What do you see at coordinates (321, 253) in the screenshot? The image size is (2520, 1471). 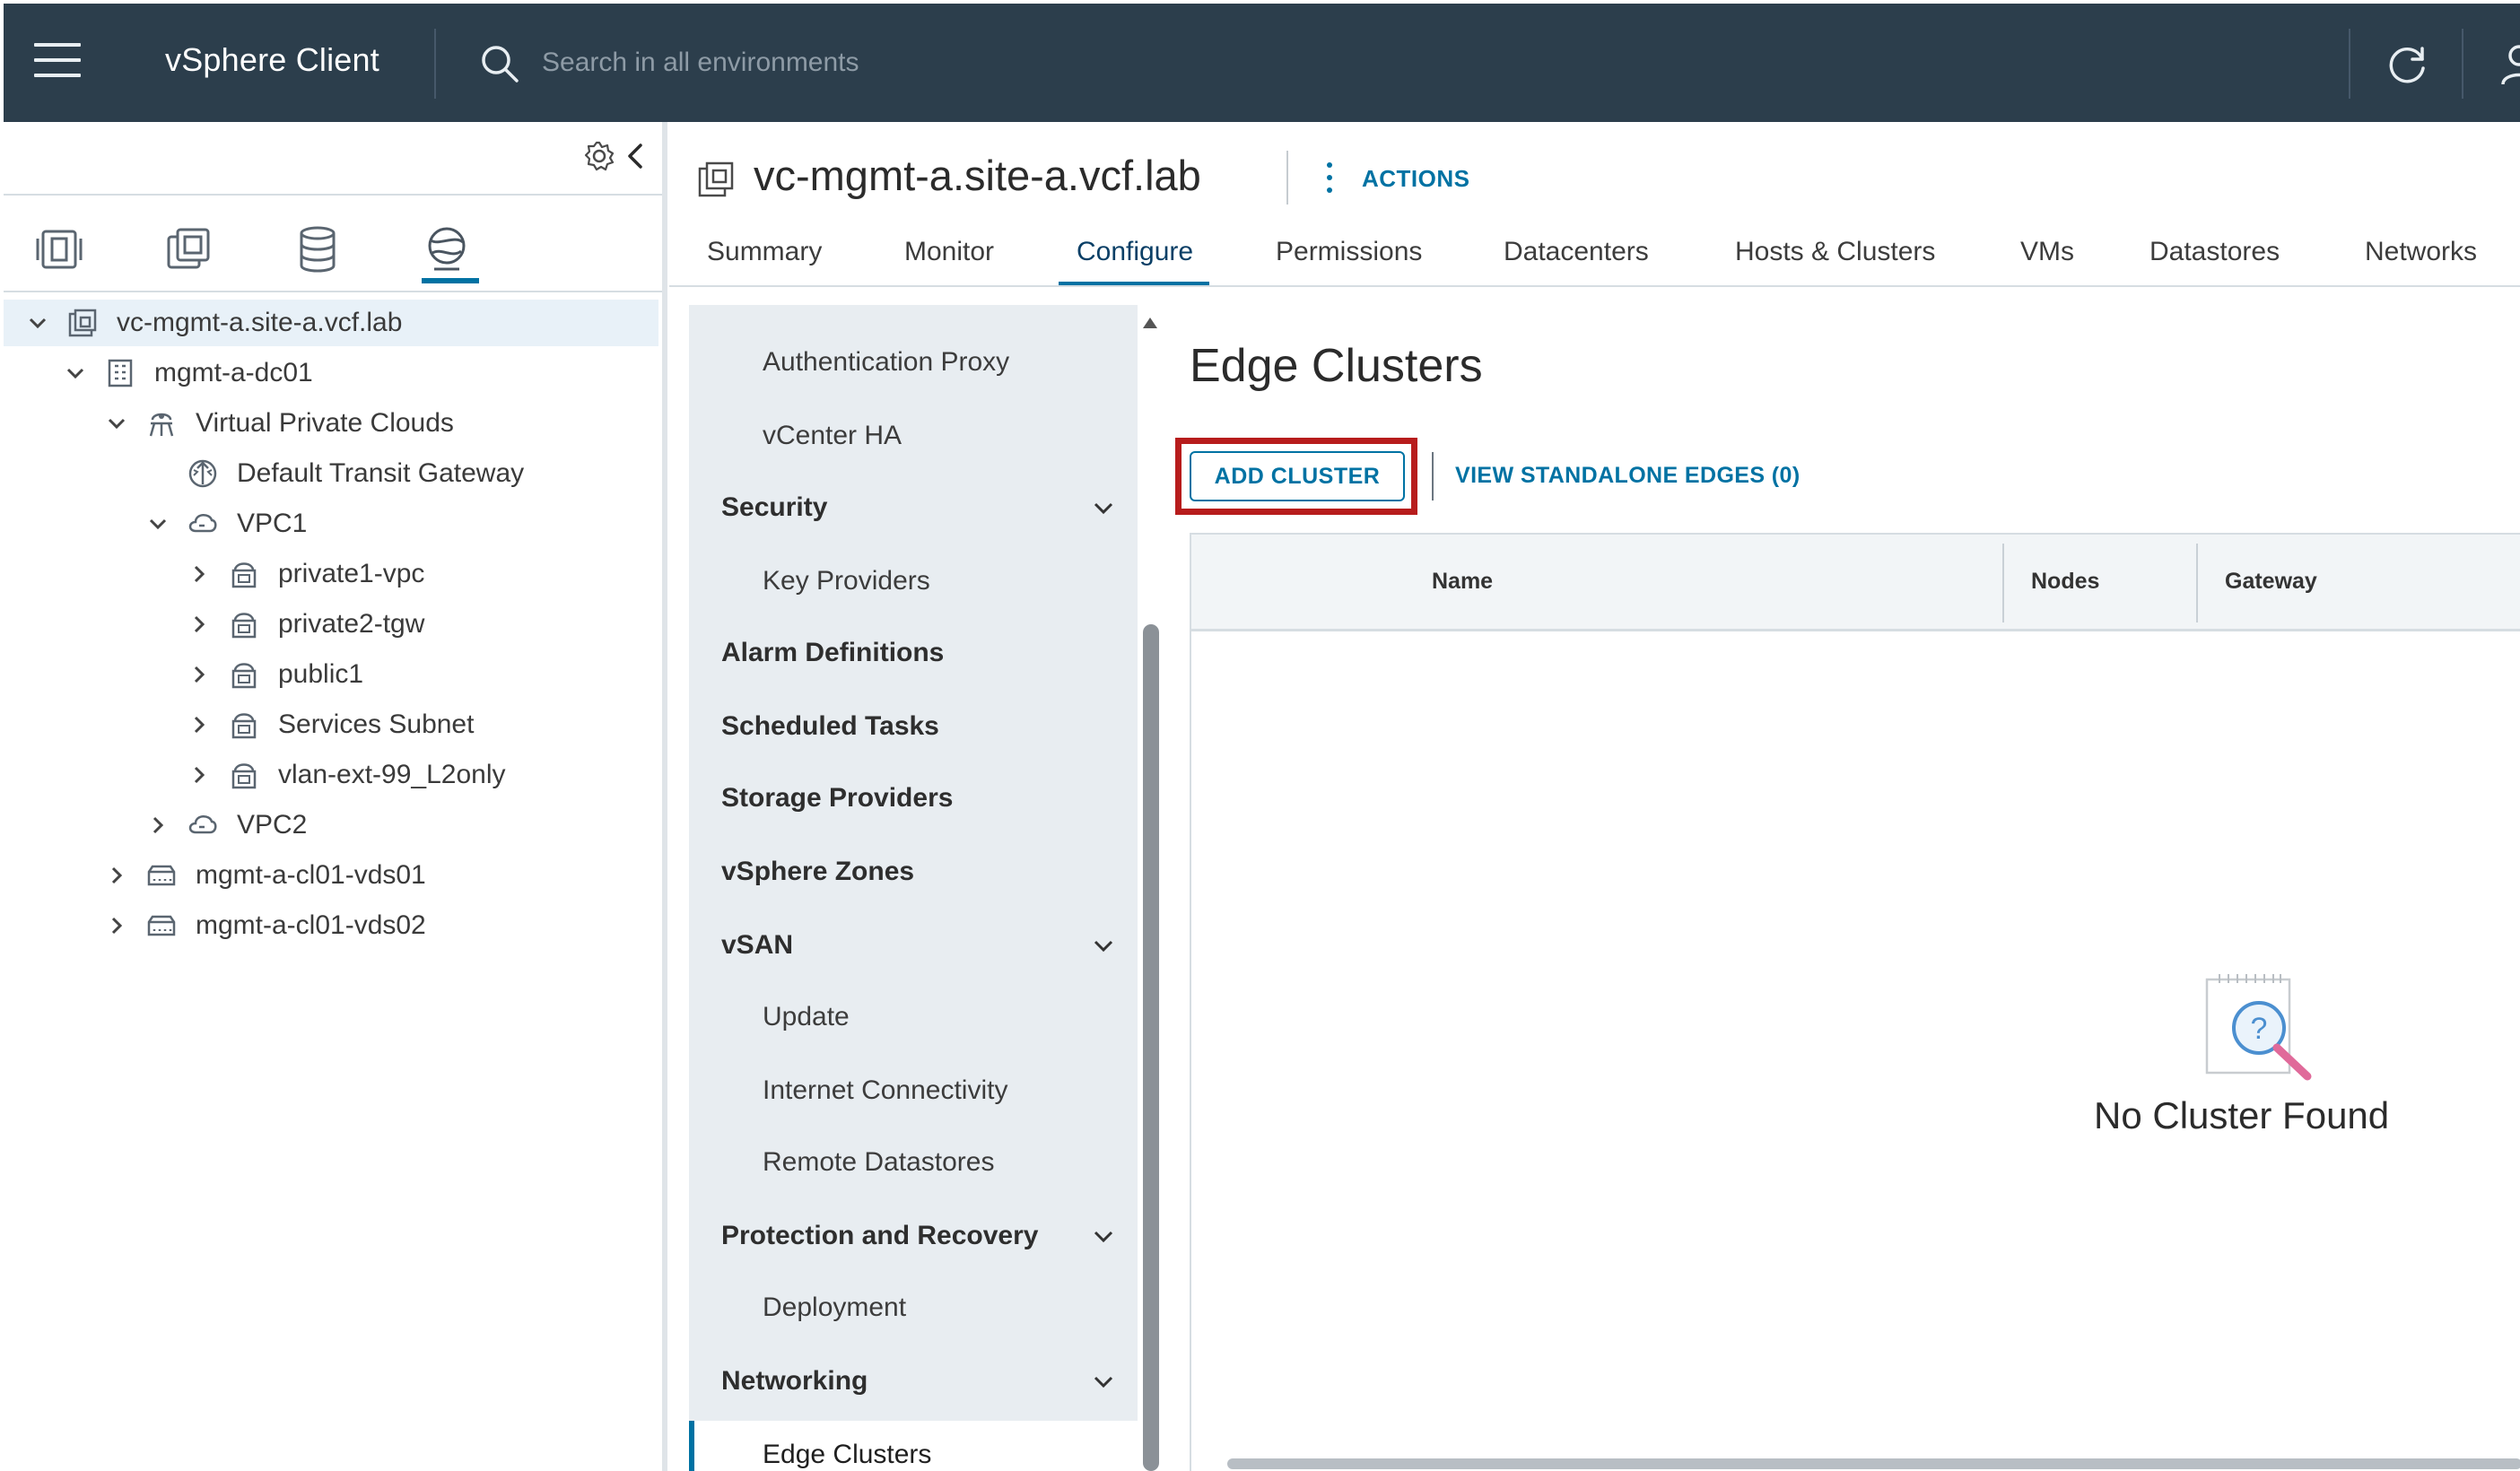 I see `storage-tab` at bounding box center [321, 253].